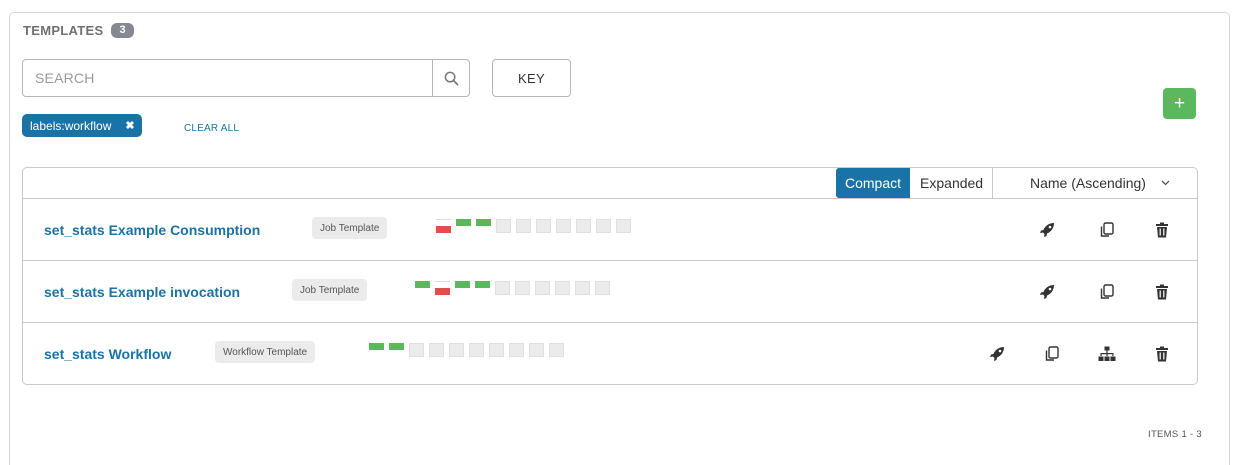 This screenshot has width=1233, height=465. I want to click on search-input, so click(227, 78).